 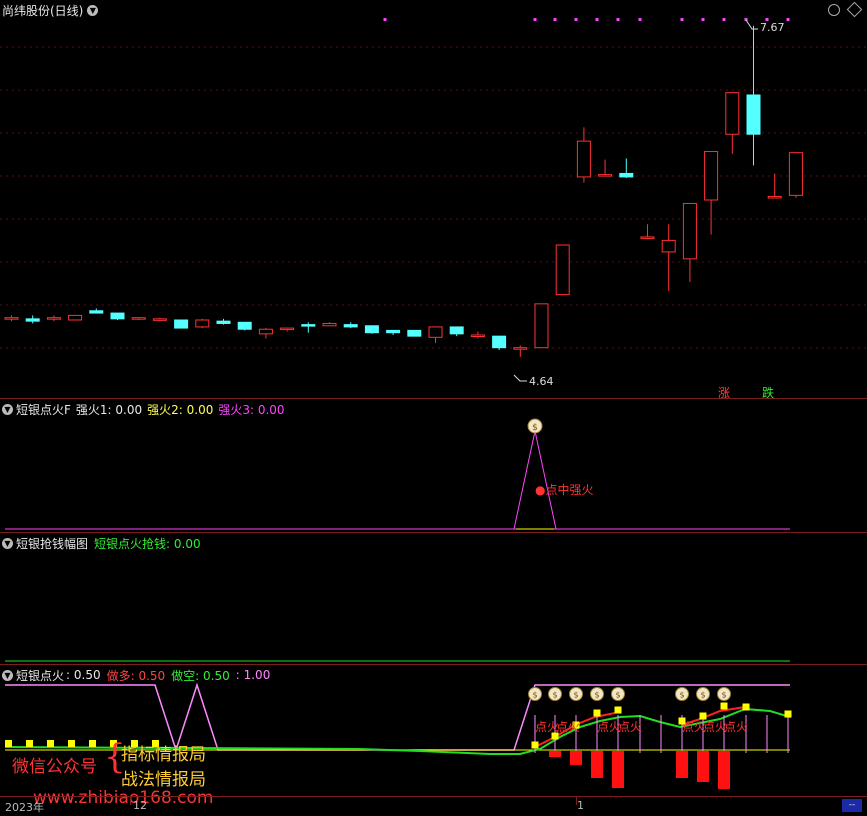 What do you see at coordinates (163, 755) in the screenshot?
I see `watermark-line1: 指标情报局` at bounding box center [163, 755].